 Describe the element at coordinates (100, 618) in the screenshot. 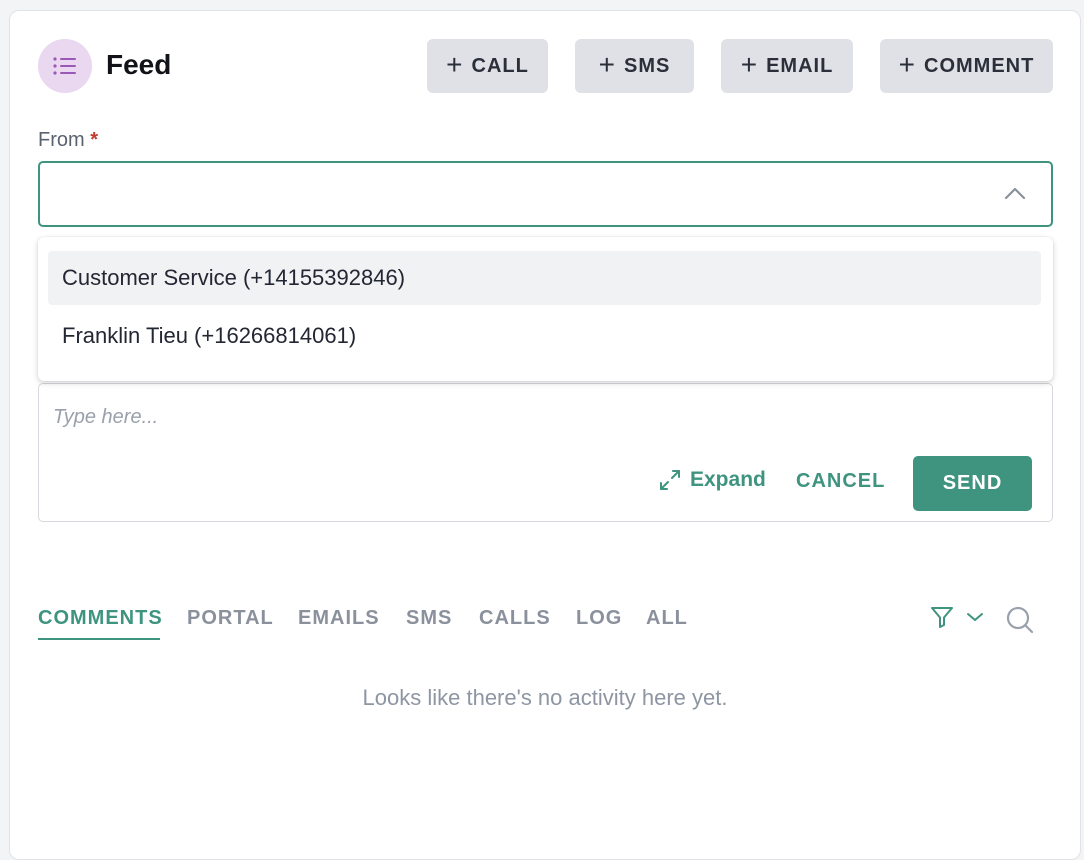

I see `tab-comments: COMMENTS` at that location.